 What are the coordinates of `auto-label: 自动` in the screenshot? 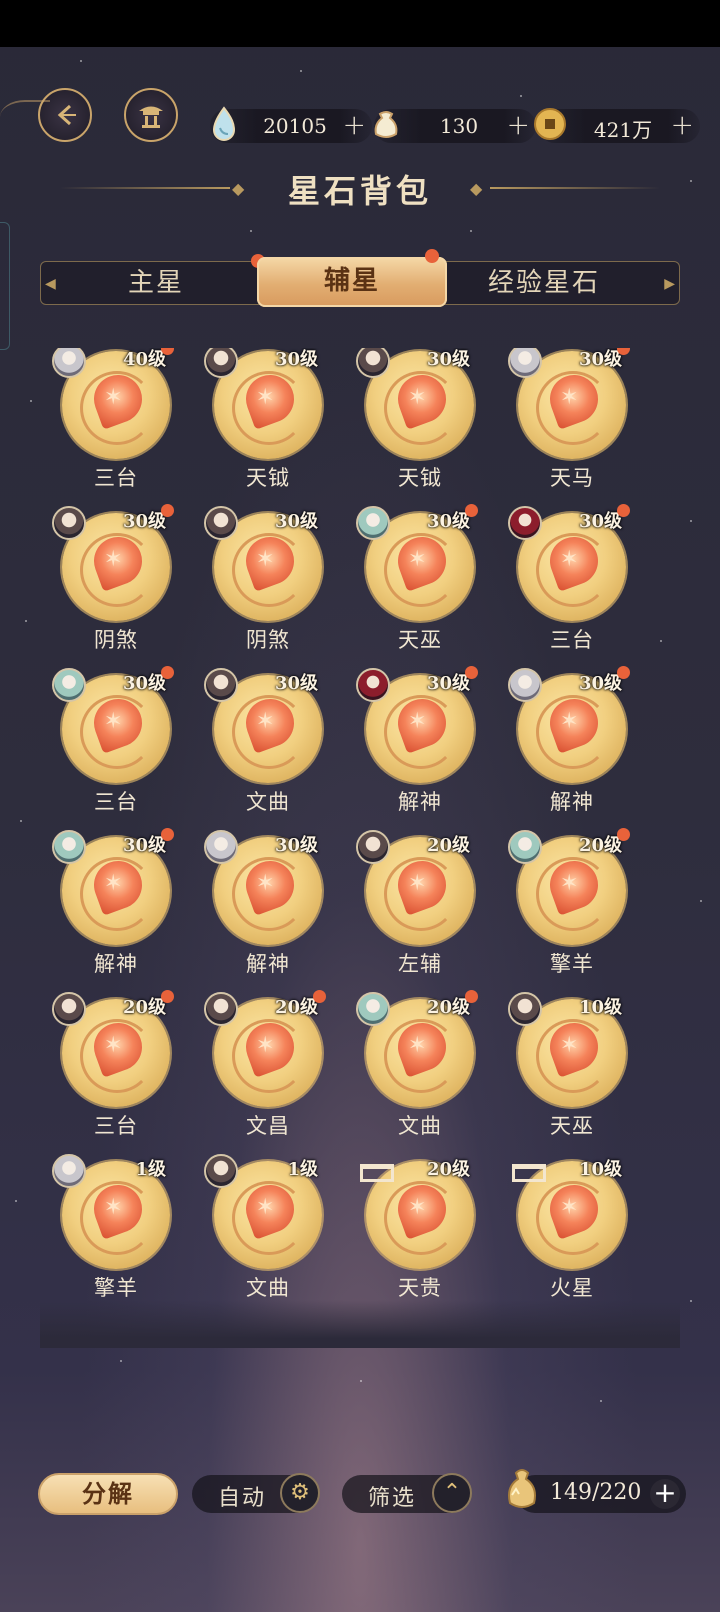 It's located at (242, 1498).